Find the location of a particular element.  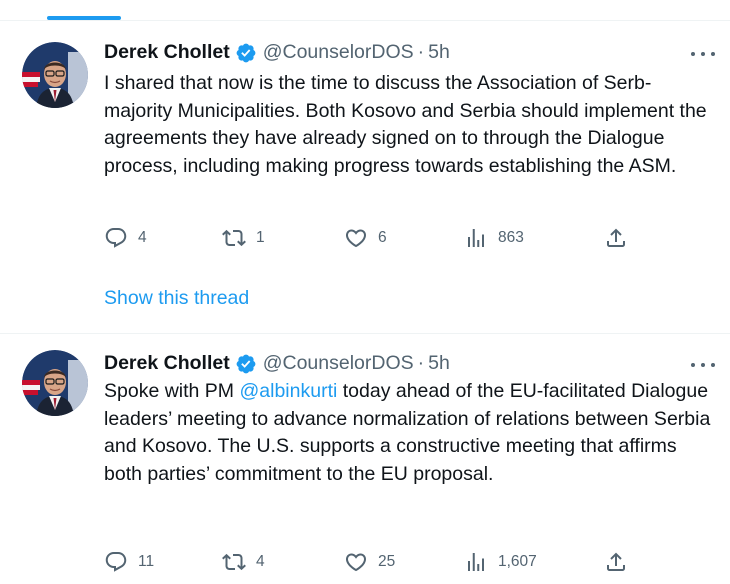

retweet-button: 1 is located at coordinates (243, 238).